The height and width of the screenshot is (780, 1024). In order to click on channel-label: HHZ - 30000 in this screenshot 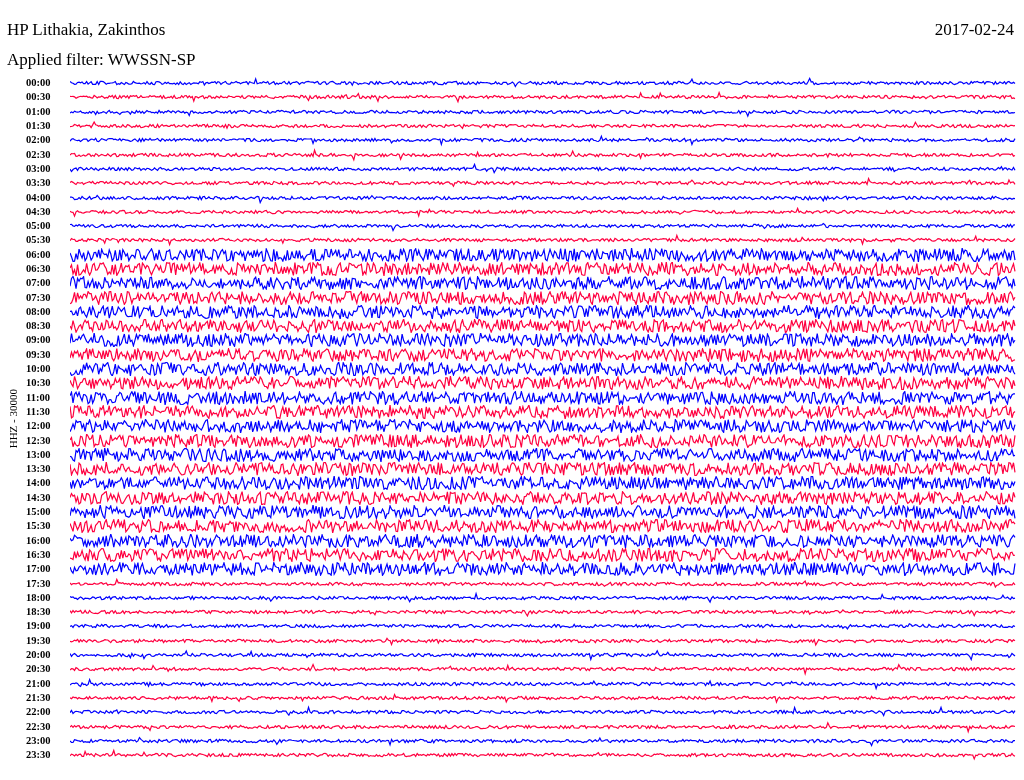, I will do `click(13, 419)`.